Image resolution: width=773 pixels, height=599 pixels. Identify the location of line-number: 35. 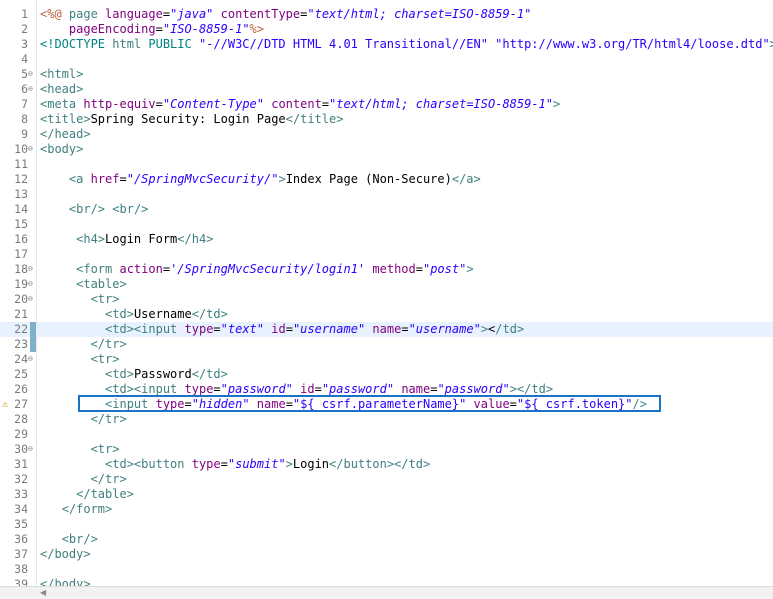
(21, 524).